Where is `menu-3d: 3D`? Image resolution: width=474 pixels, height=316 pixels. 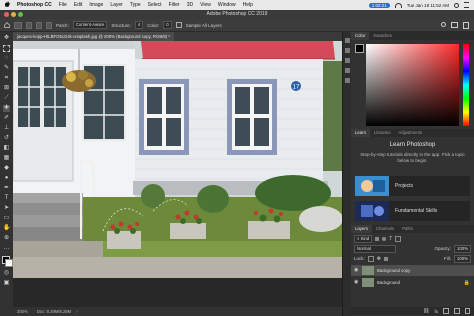
menu-3d: 3D is located at coordinates (190, 5).